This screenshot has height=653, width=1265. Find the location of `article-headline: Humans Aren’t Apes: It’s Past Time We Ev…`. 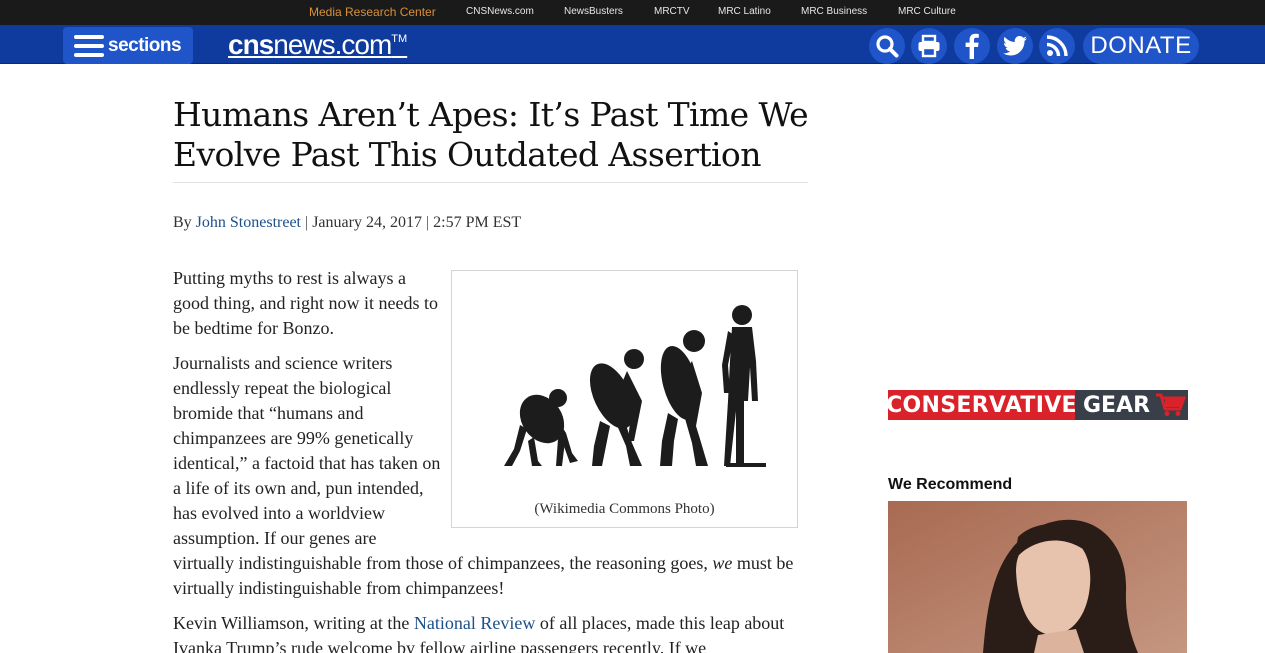

article-headline: Humans Aren’t Apes: It’s Past Time We Ev… is located at coordinates (491, 134).